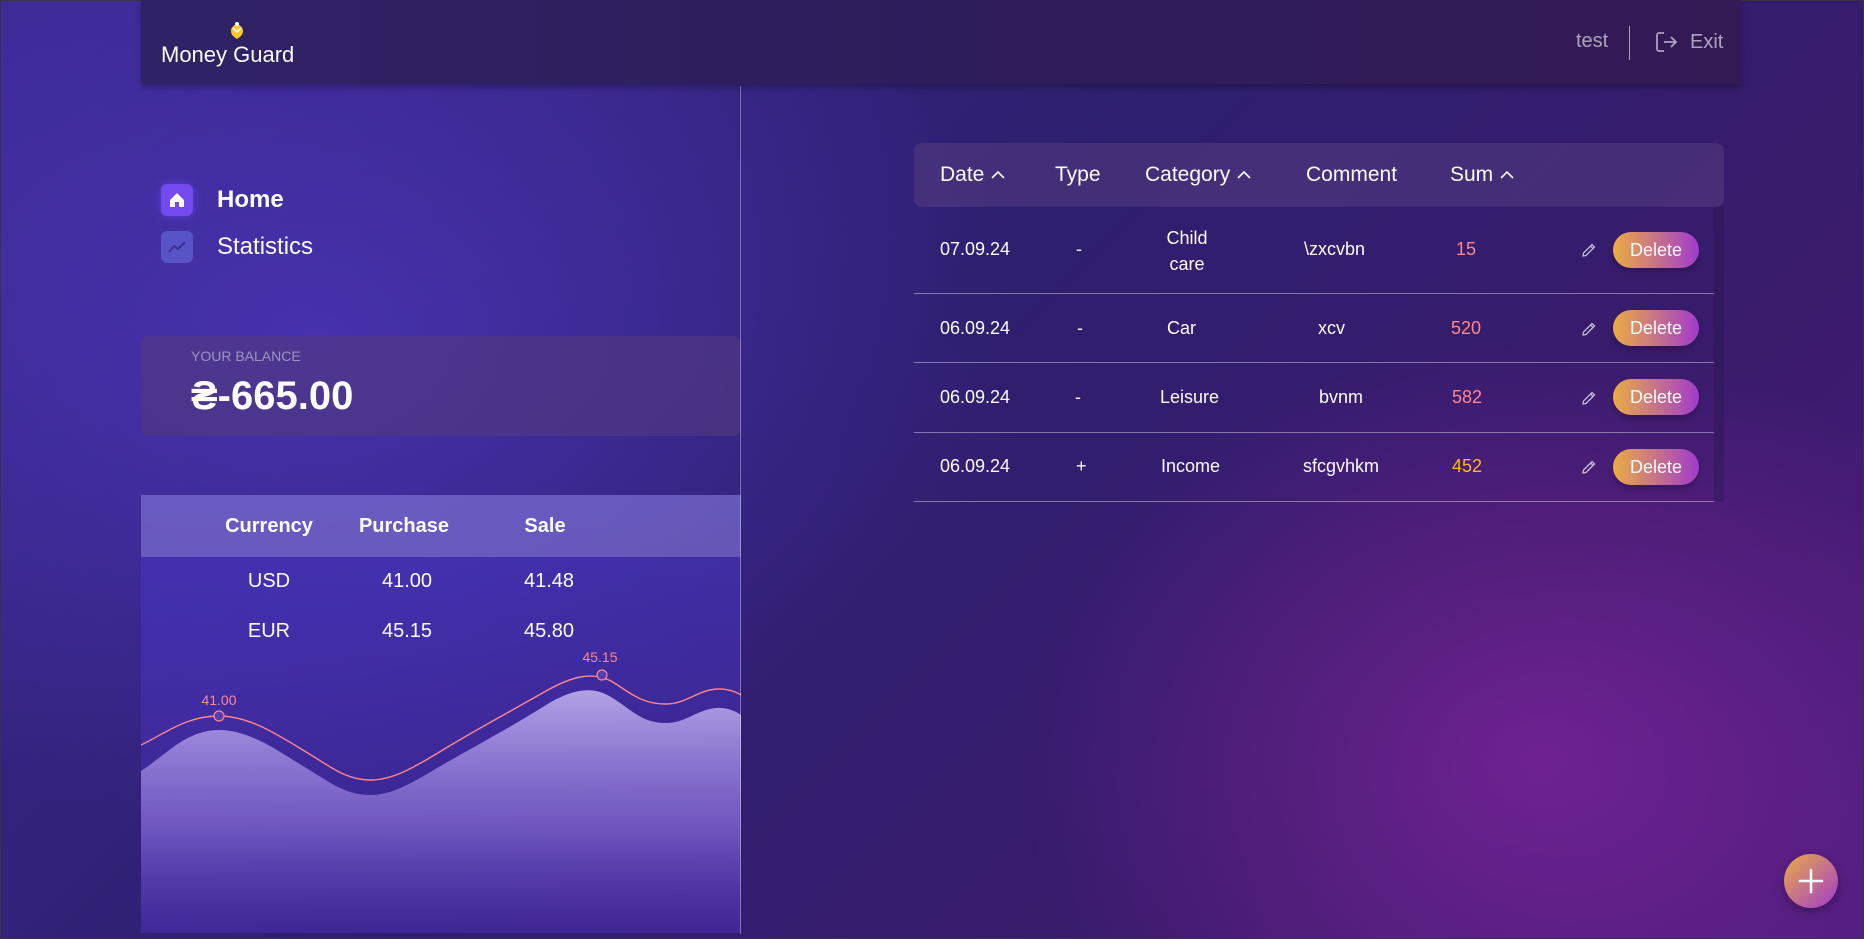 This screenshot has height=939, width=1864. I want to click on currency-header-sale: Sale, so click(545, 526).